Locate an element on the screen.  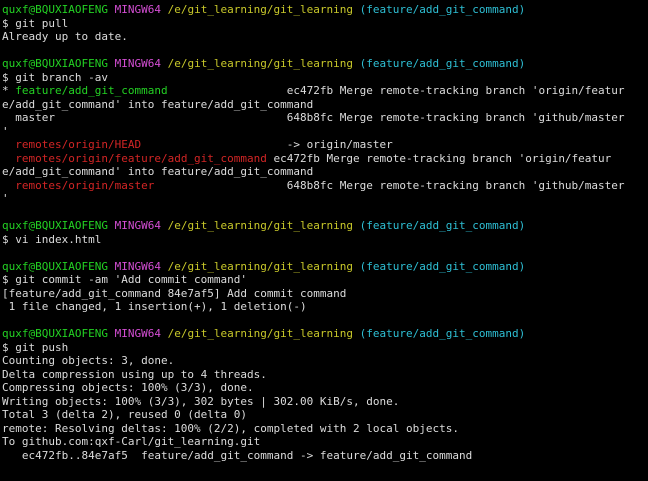
terminal-line: $ vi index.html is located at coordinates (325, 240).